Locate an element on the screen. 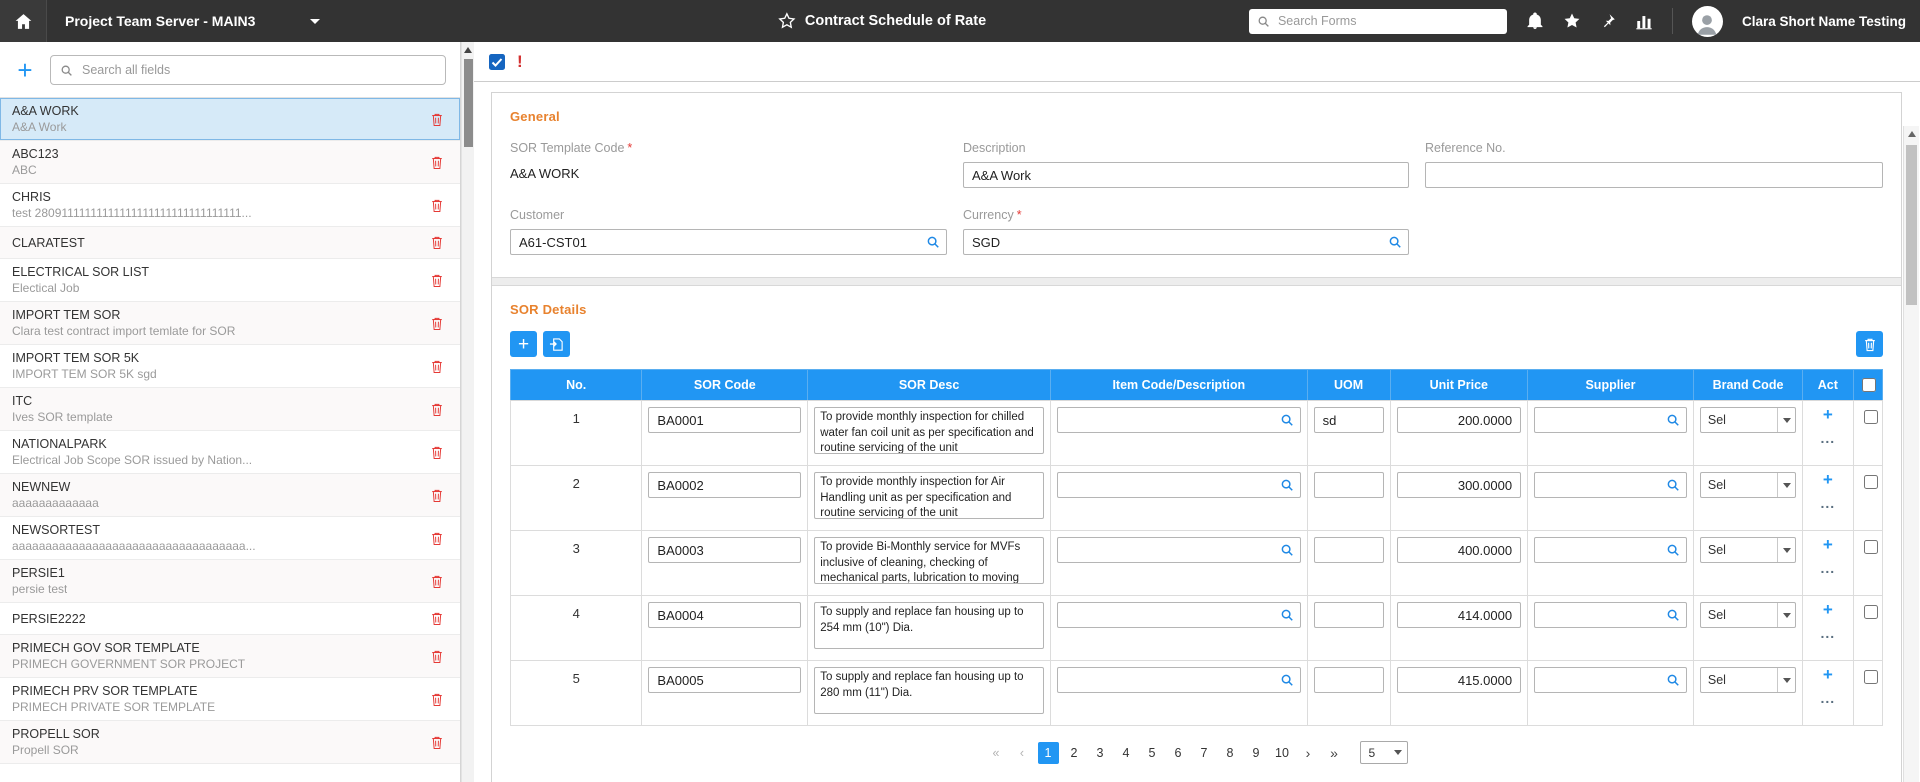 This screenshot has height=782, width=1920. sidebar-scrollbar is located at coordinates (467, 412).